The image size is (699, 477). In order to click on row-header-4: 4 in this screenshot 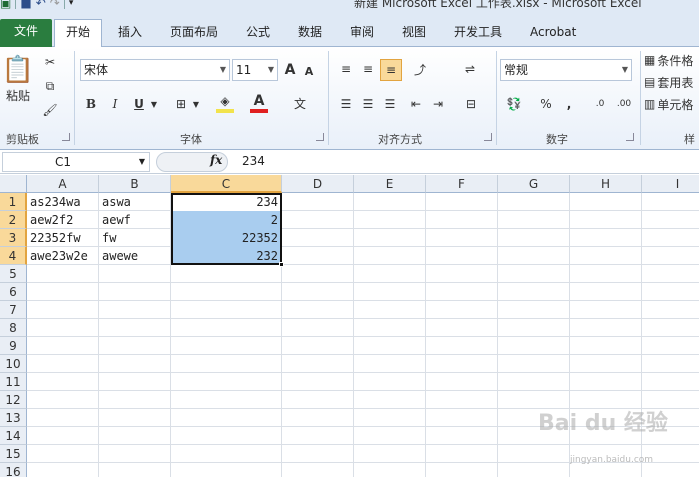, I will do `click(13, 256)`.